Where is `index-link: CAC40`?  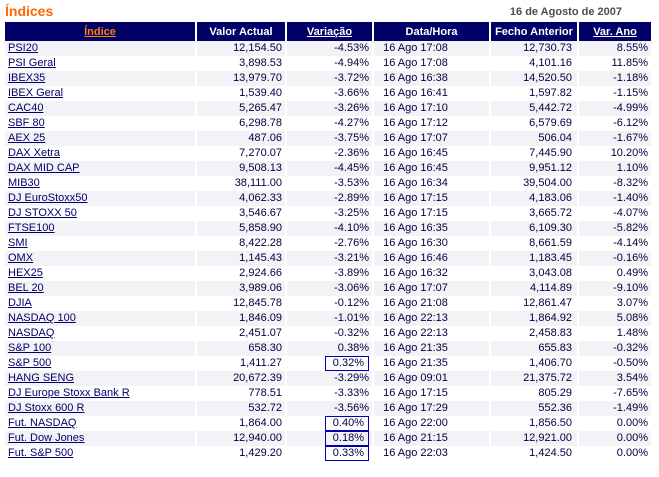
index-link: CAC40 is located at coordinates (25, 108).